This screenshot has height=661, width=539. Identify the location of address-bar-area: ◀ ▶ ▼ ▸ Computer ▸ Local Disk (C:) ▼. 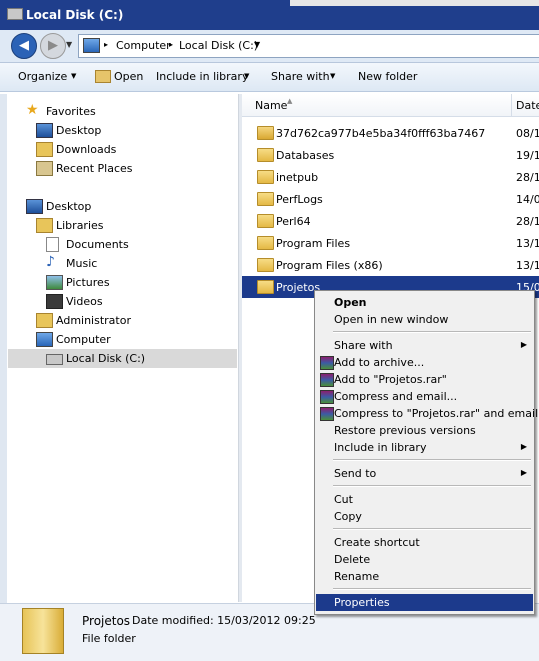
(269, 46).